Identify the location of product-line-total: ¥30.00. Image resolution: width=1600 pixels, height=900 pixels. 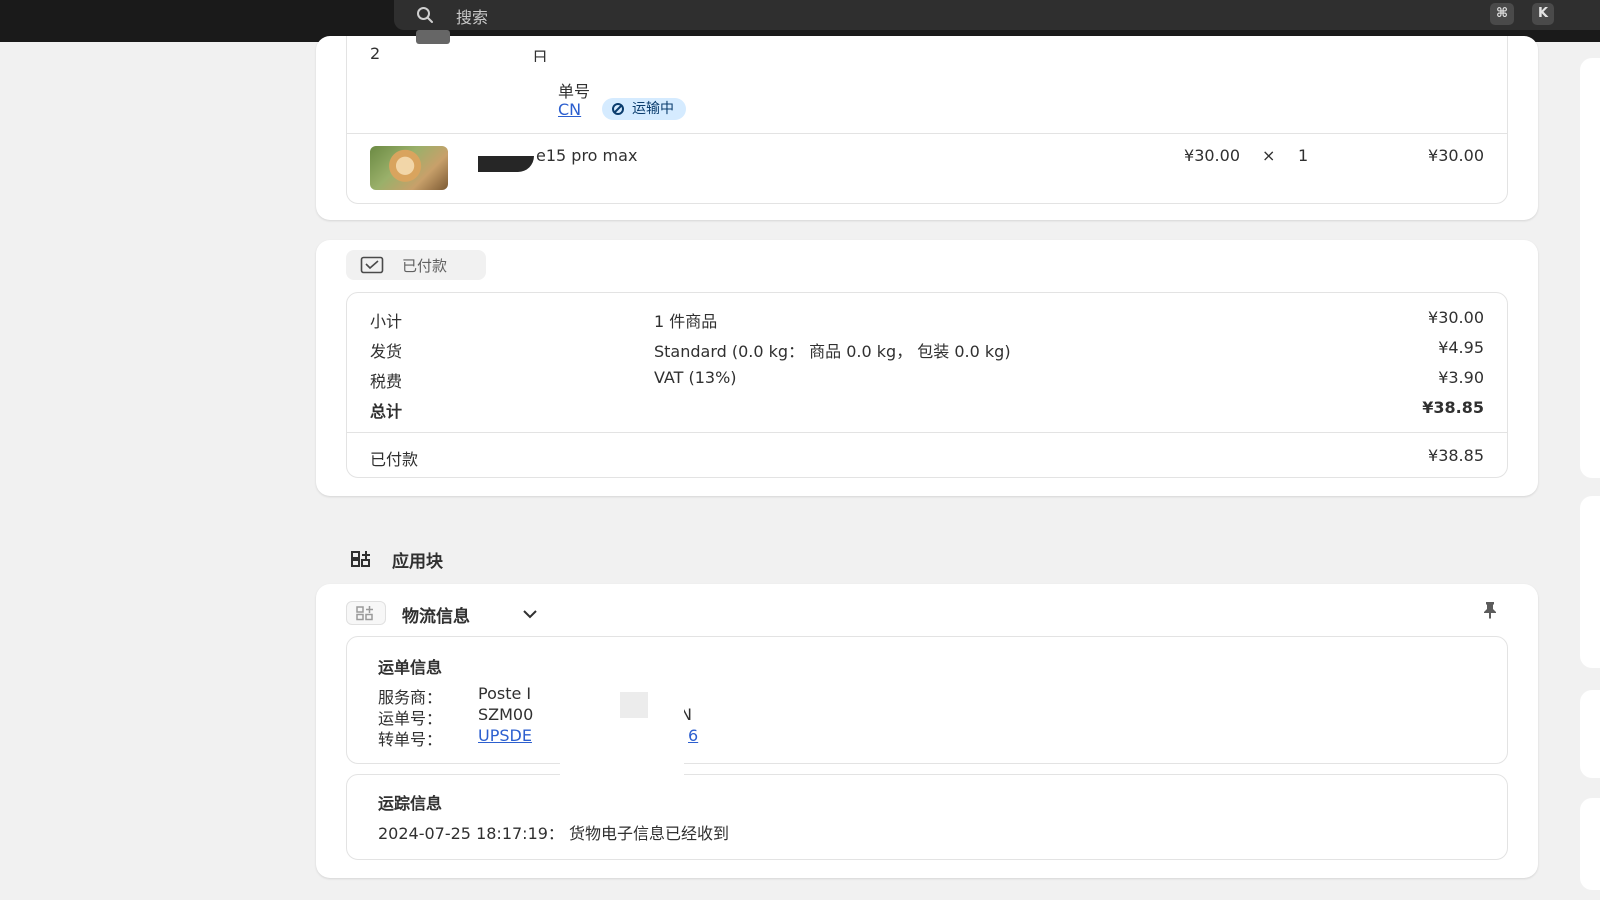
(1456, 155).